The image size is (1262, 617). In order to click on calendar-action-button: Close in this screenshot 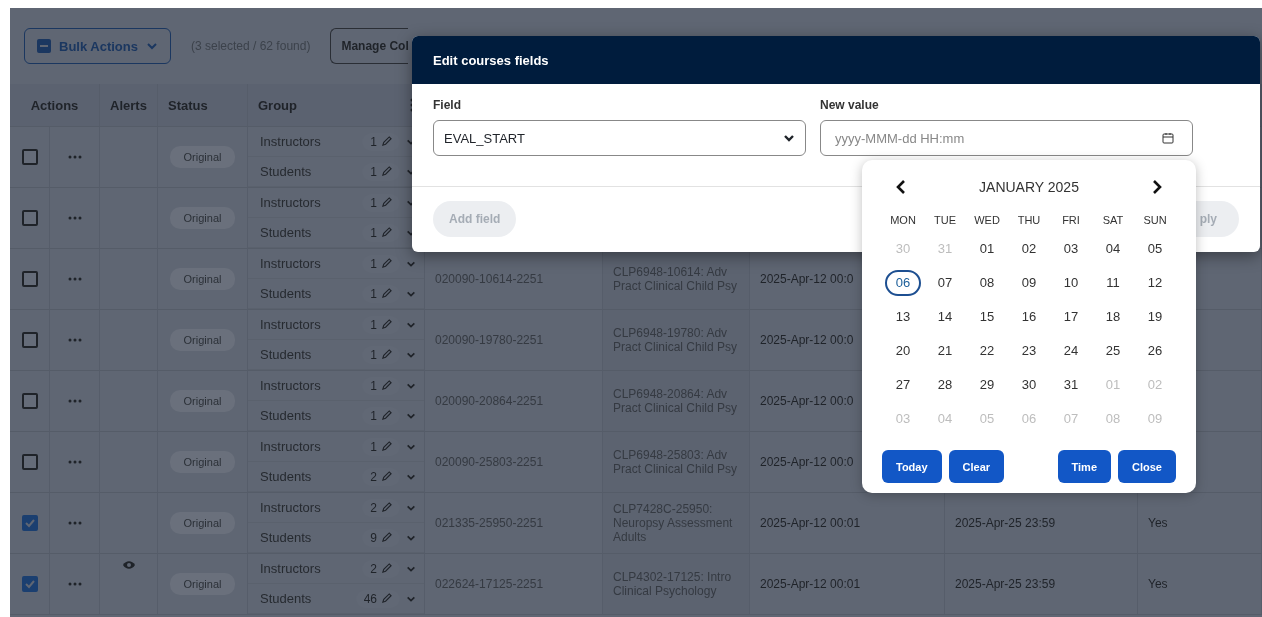, I will do `click(1147, 466)`.